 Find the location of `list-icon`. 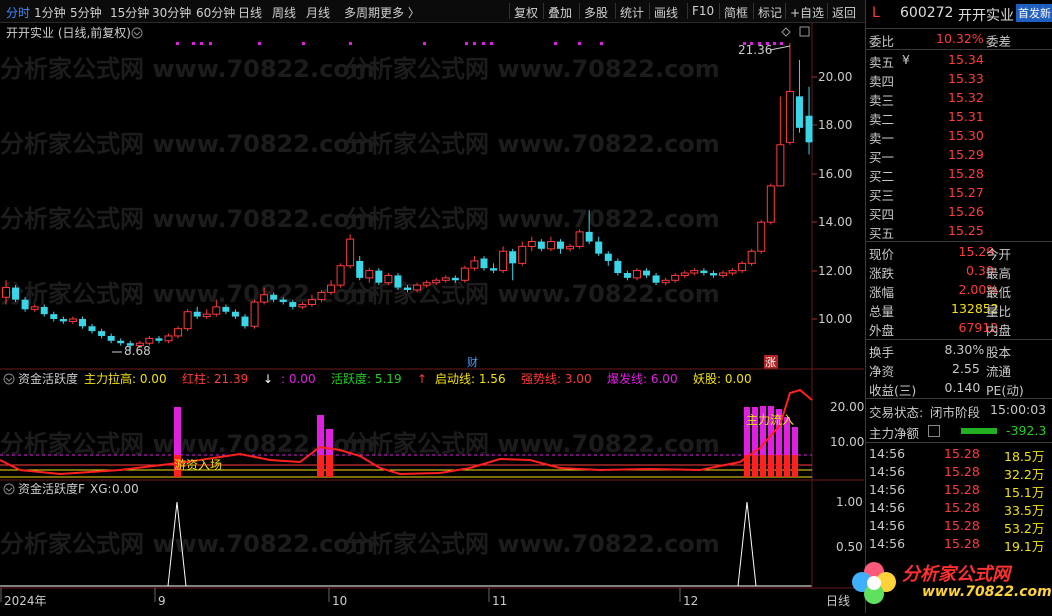

list-icon is located at coordinates (934, 431).